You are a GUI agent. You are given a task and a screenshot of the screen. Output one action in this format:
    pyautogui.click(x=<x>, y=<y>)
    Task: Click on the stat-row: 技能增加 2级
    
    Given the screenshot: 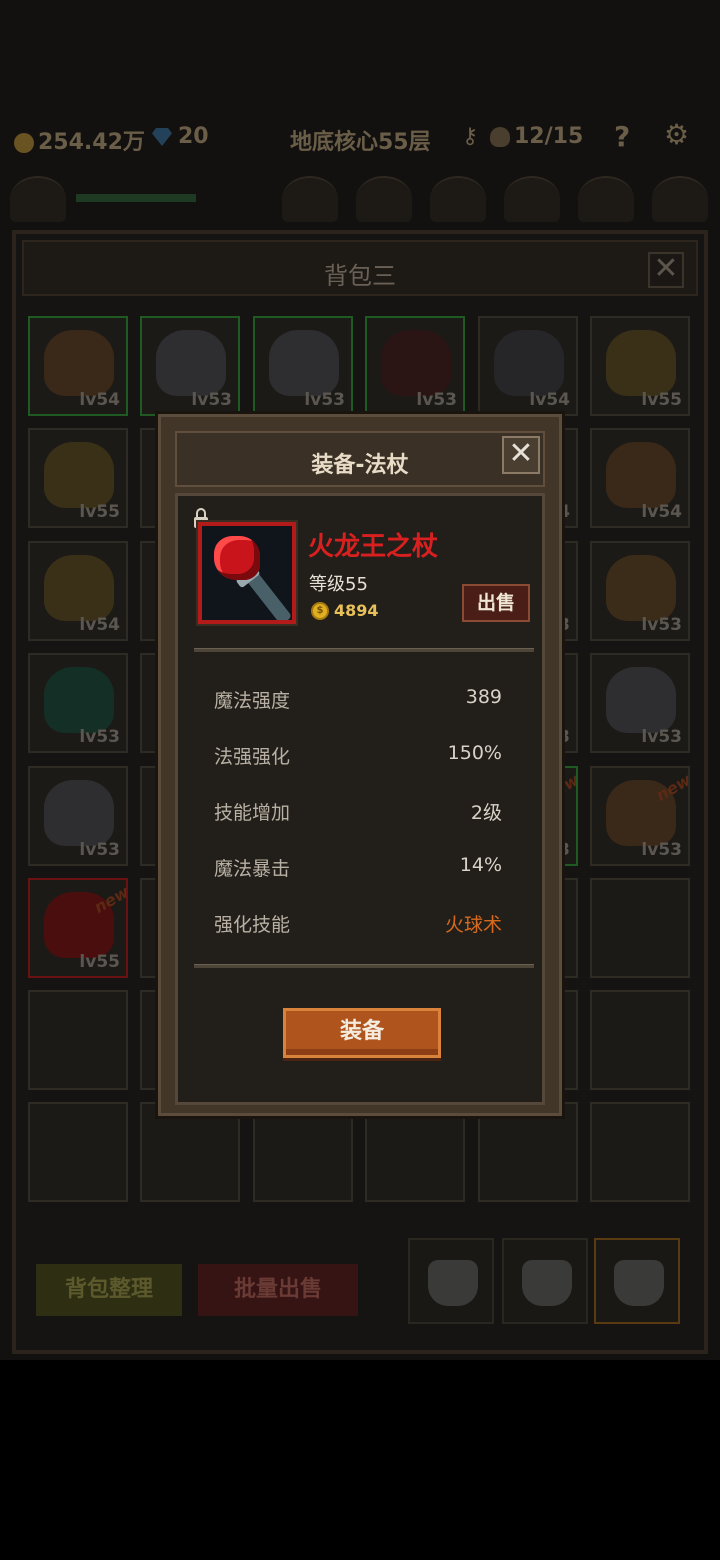 What is the action you would take?
    pyautogui.click(x=358, y=813)
    